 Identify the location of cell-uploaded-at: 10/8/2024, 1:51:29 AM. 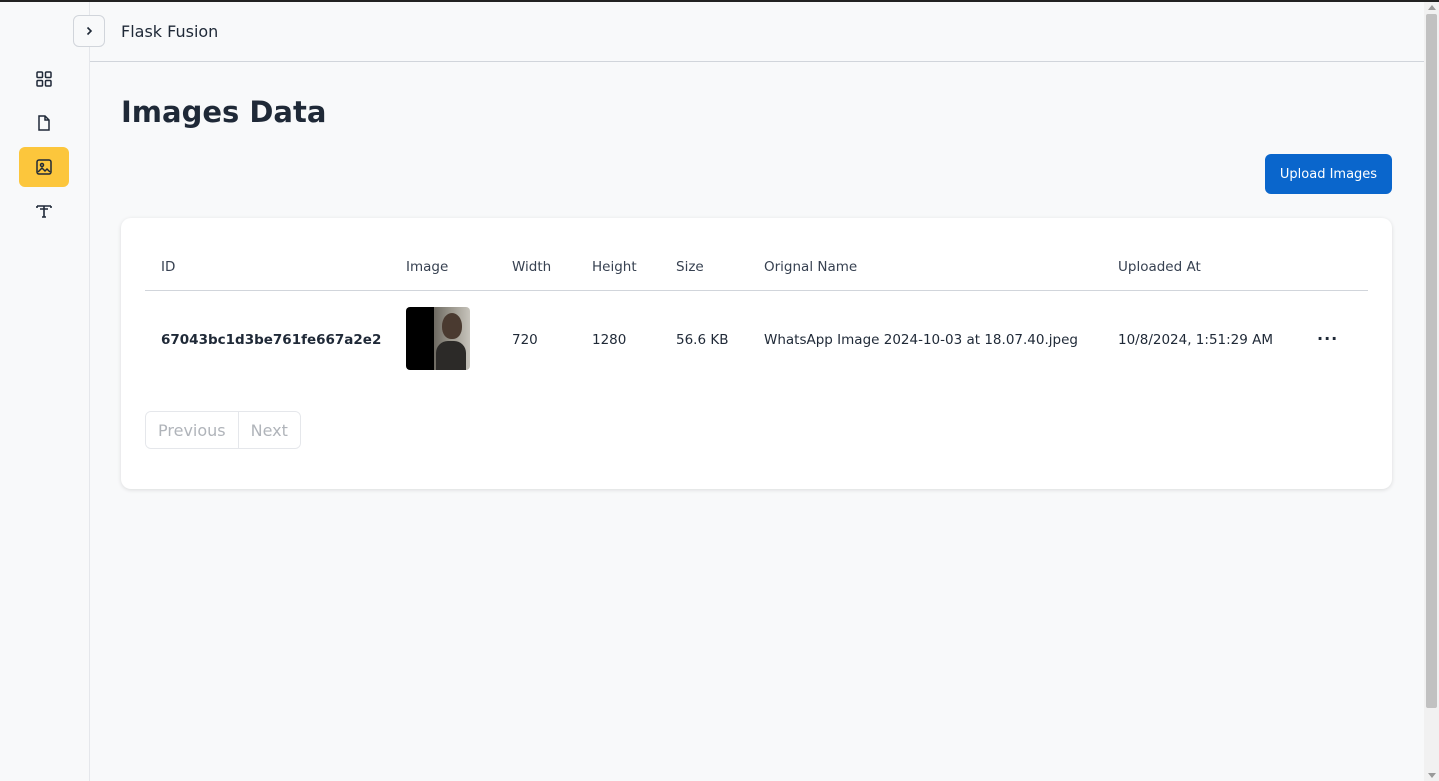
(1196, 340).